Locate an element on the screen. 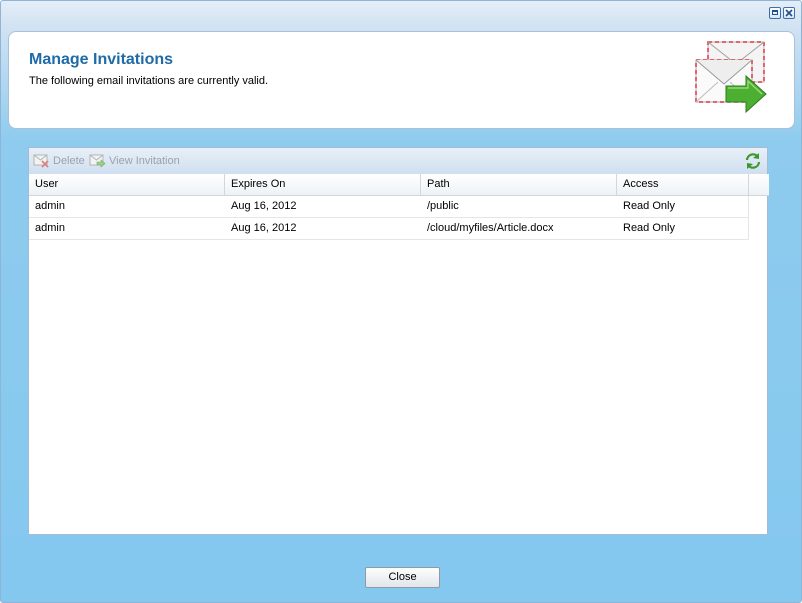  view-invitation-button: View Invitation is located at coordinates (134, 160).